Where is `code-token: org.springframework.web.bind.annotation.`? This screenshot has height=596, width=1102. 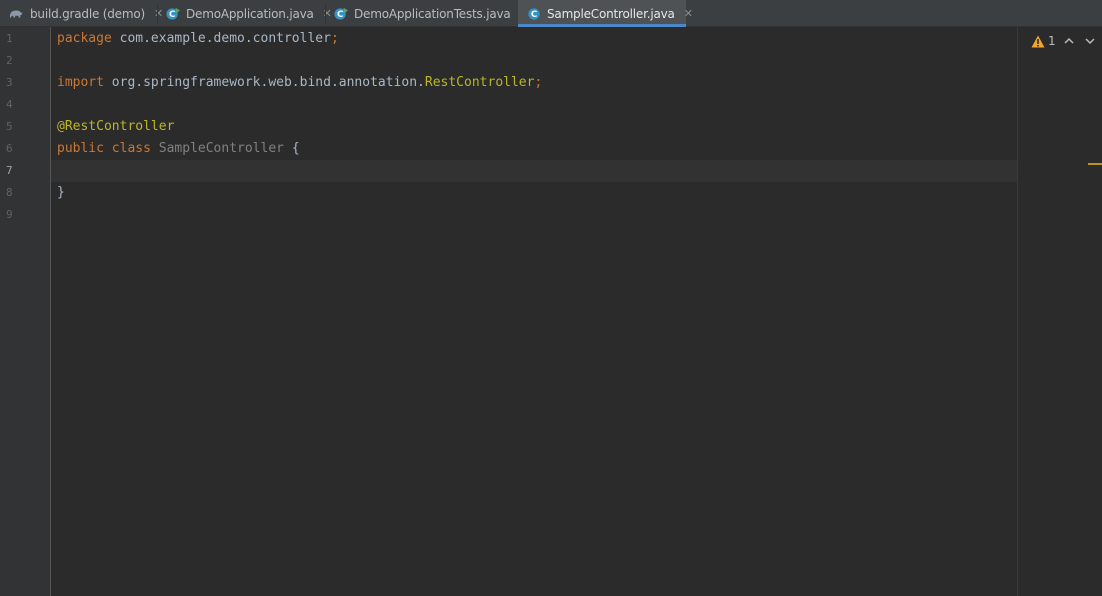 code-token: org.springframework.web.bind.annotation. is located at coordinates (264, 82).